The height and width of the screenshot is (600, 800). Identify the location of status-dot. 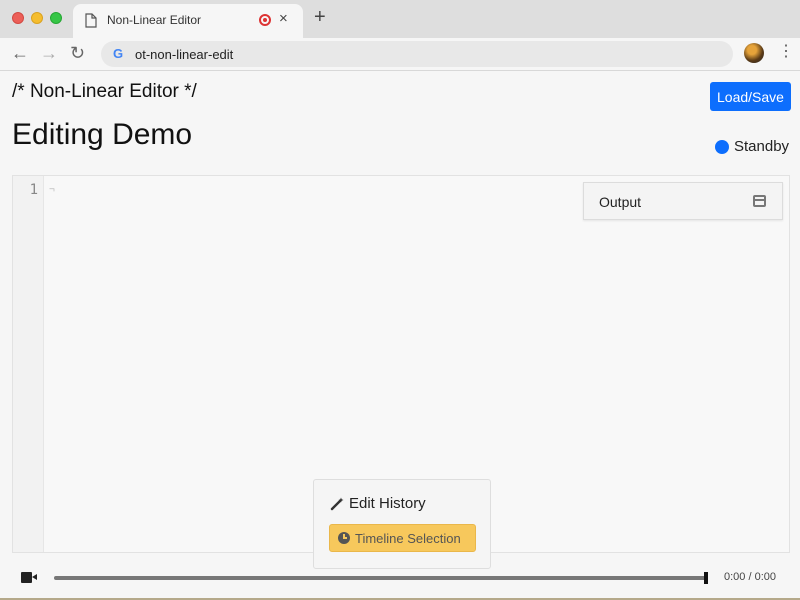
(722, 146).